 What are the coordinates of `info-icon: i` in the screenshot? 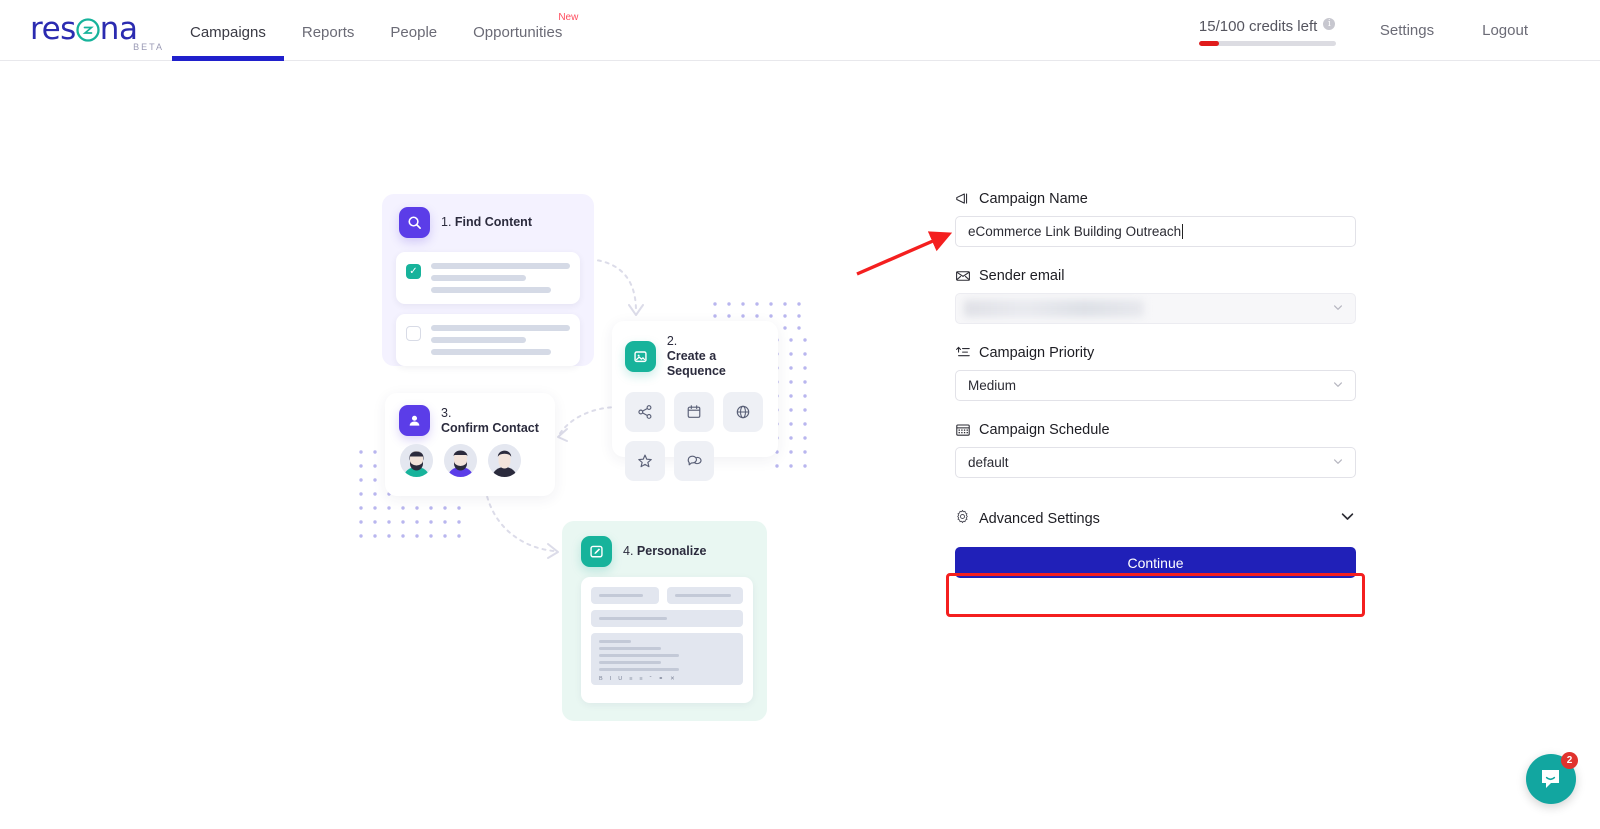 It's located at (1329, 23).